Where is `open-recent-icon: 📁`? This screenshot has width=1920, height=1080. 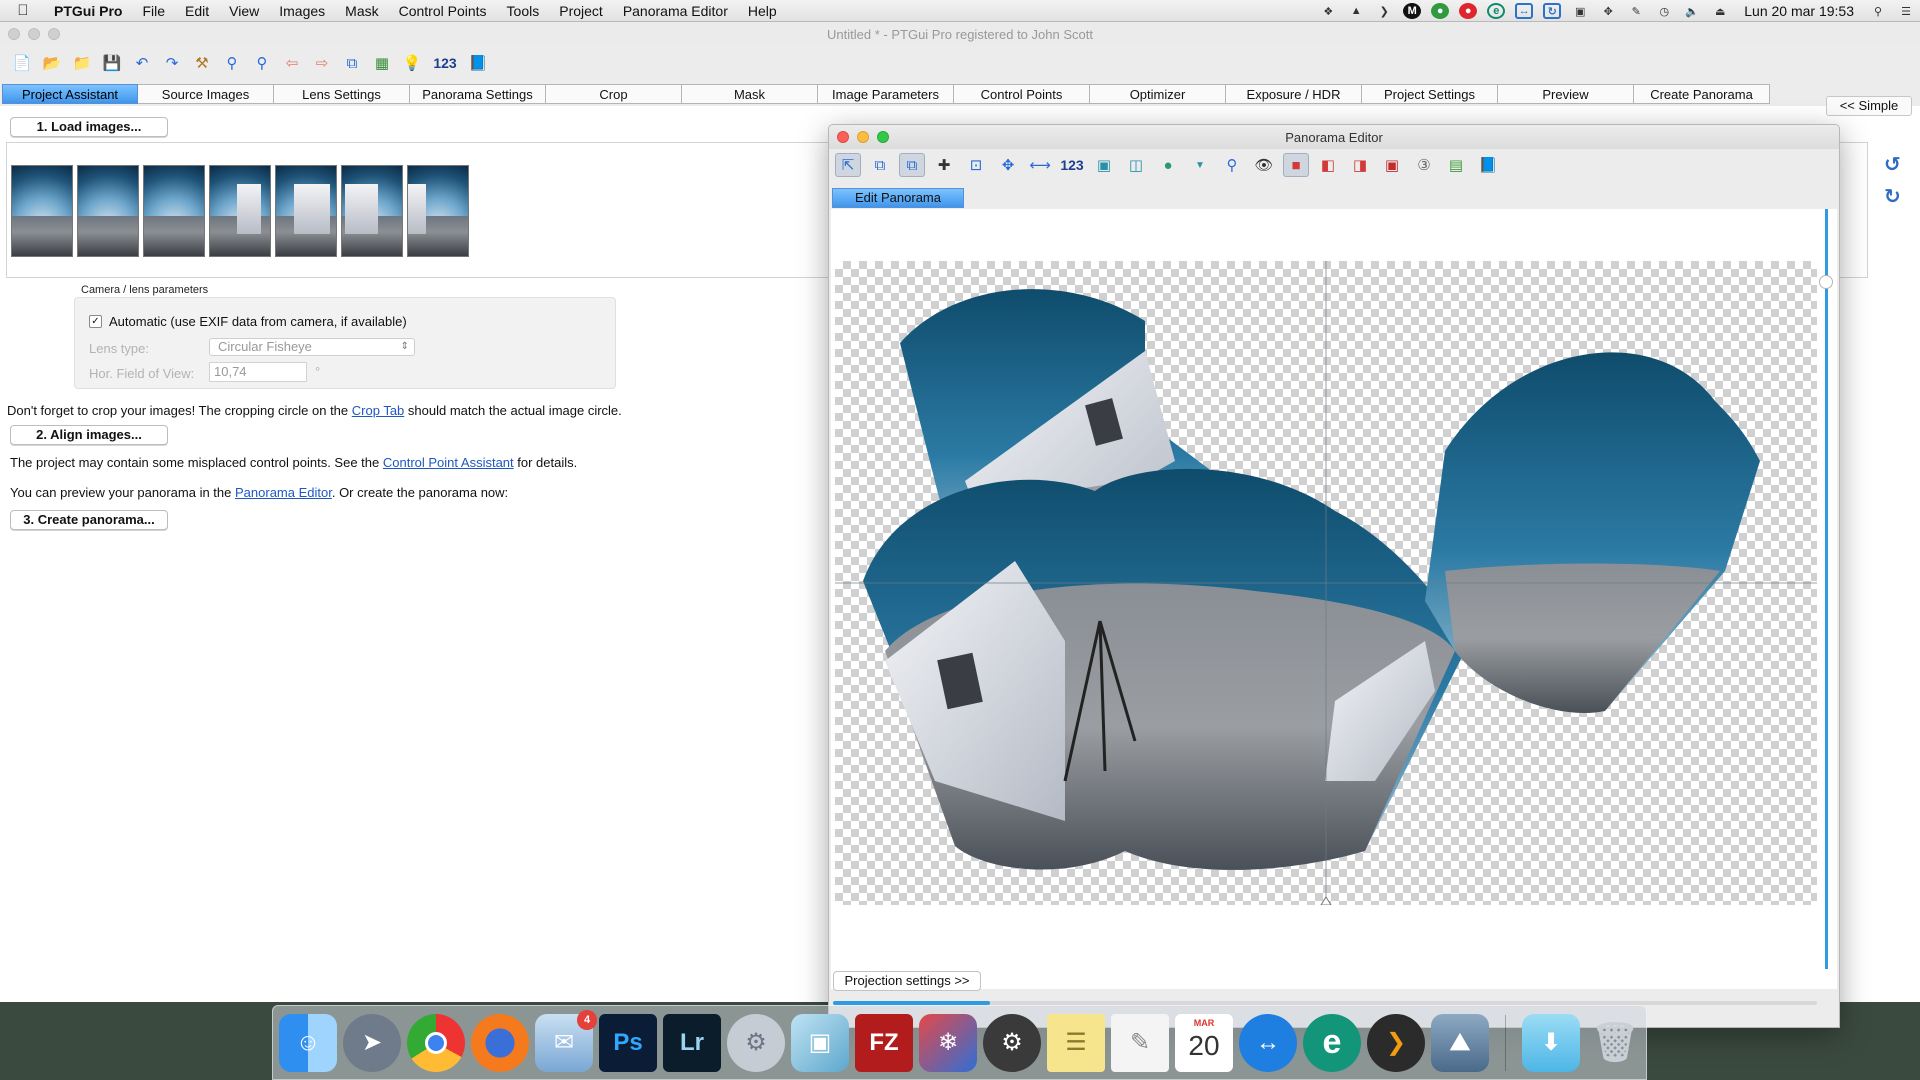 open-recent-icon: 📁 is located at coordinates (82, 63).